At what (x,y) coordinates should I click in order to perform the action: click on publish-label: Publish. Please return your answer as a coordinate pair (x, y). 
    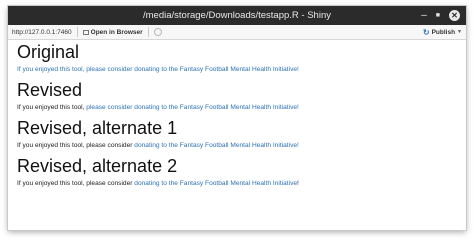
    Looking at the image, I should click on (443, 32).